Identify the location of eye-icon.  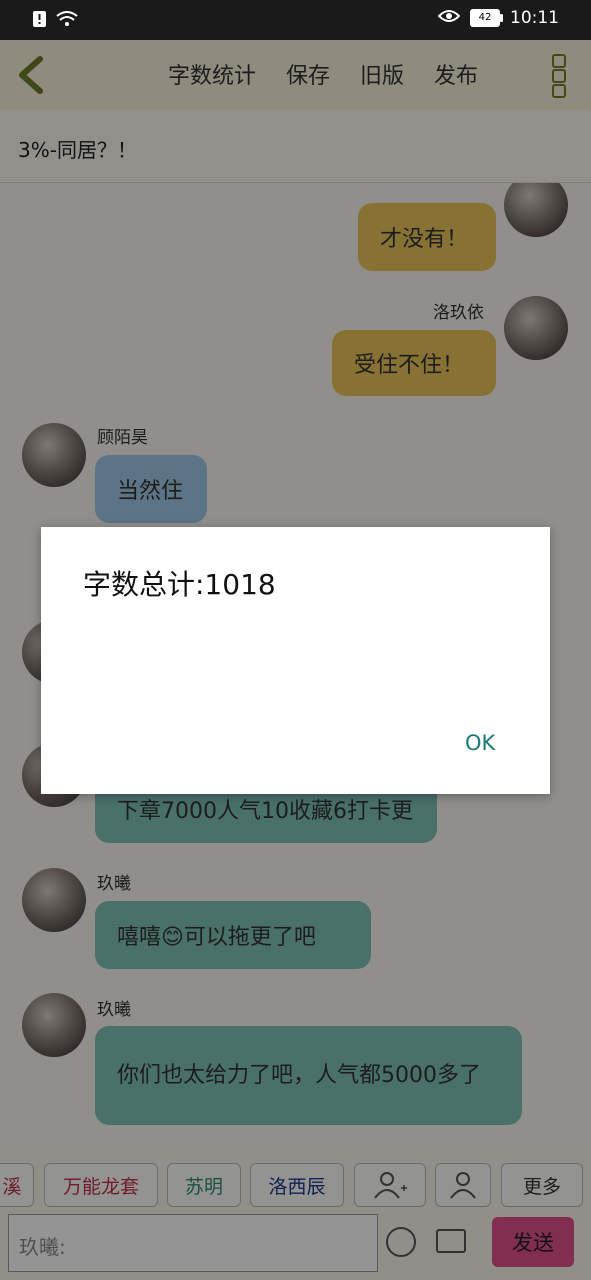
(449, 18).